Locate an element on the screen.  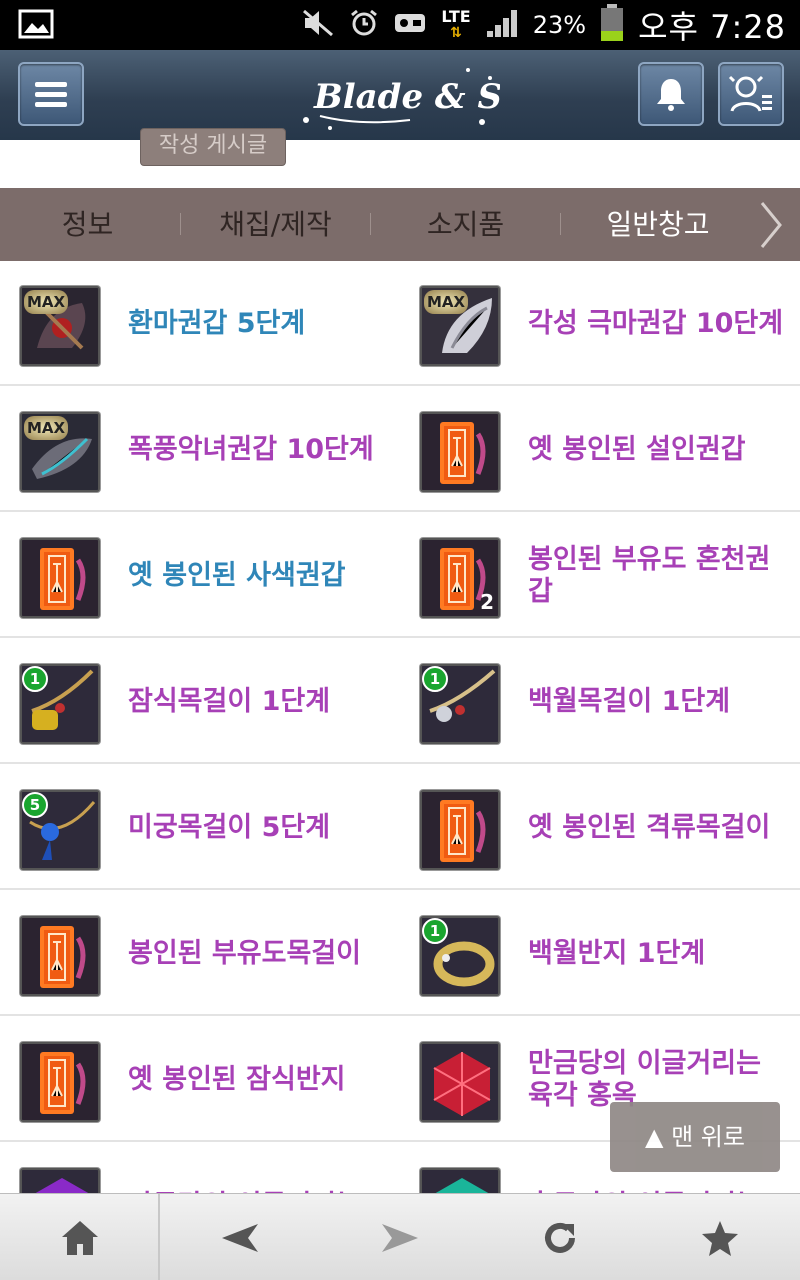
svg-text: Blade & Soul is located at coordinates (406, 97).